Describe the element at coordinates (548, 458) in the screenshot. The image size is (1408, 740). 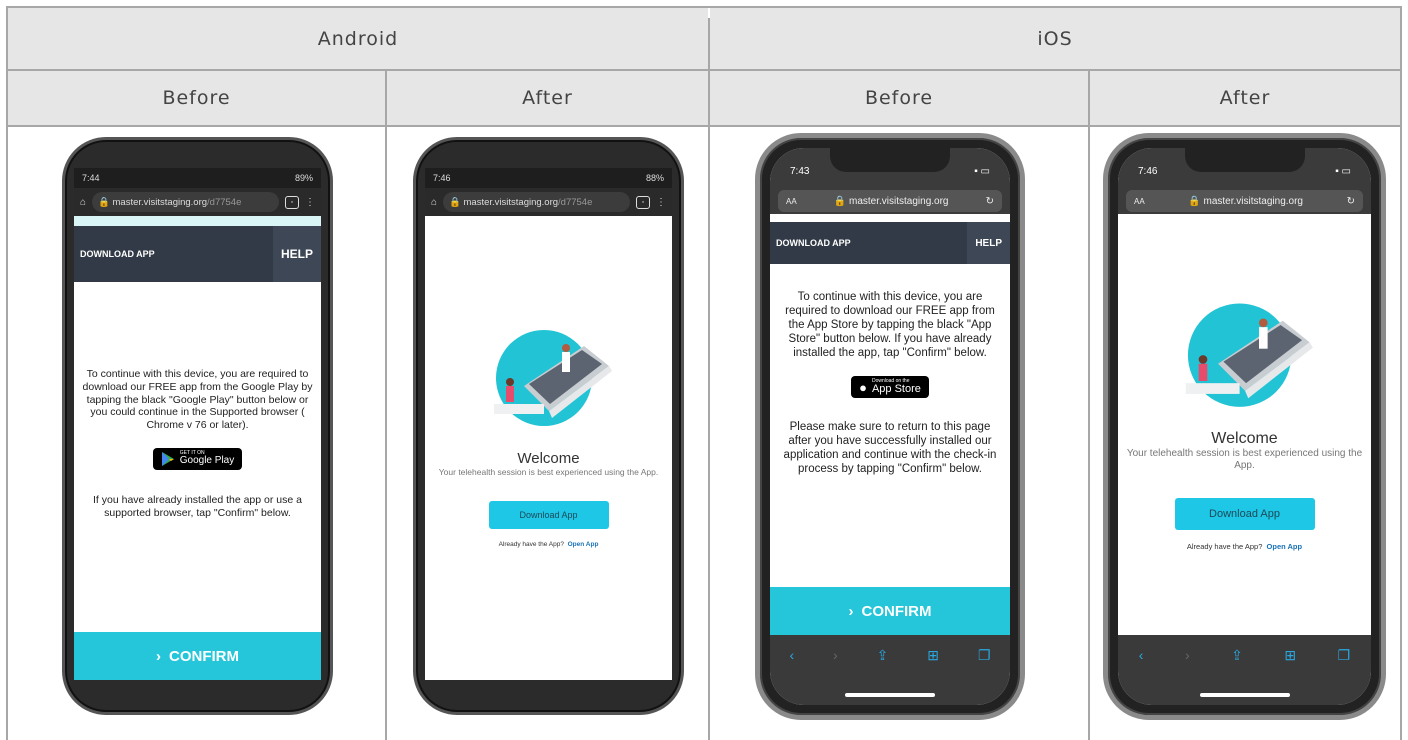
I see `welcome-heading: Welcome` at that location.